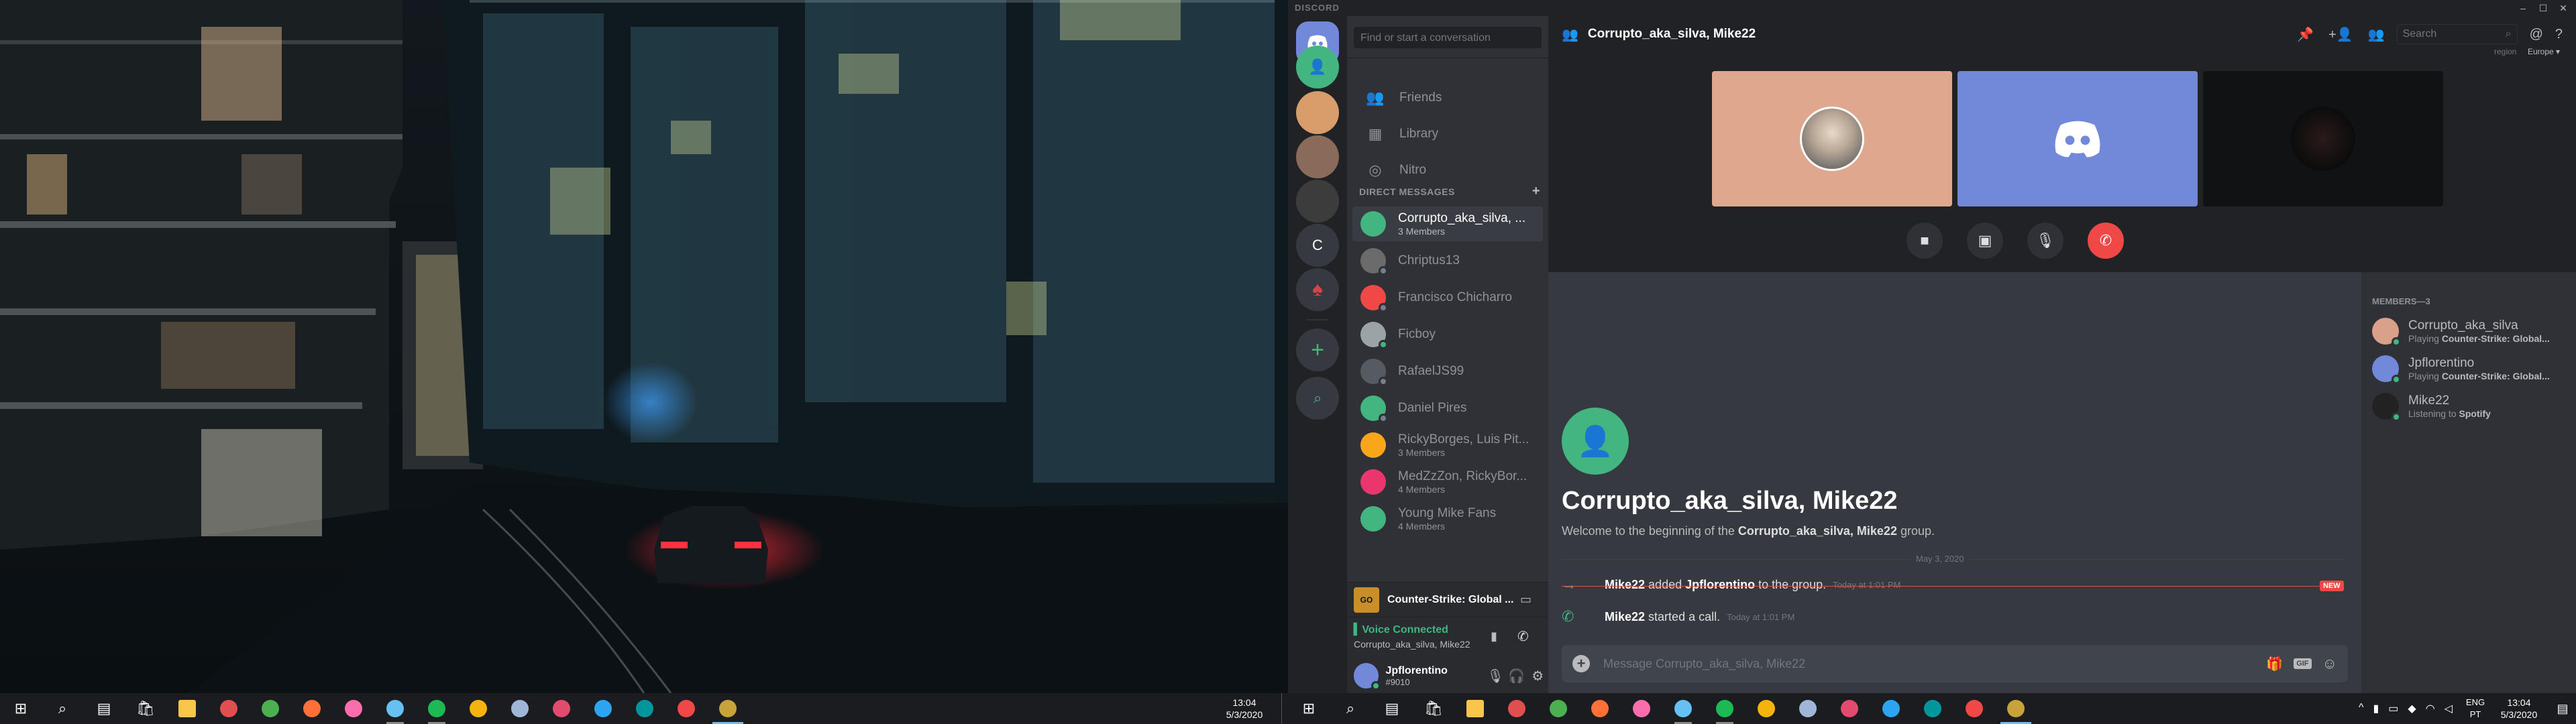 The image size is (2576, 724). What do you see at coordinates (2303, 663) in the screenshot?
I see `gif-button: GIF` at bounding box center [2303, 663].